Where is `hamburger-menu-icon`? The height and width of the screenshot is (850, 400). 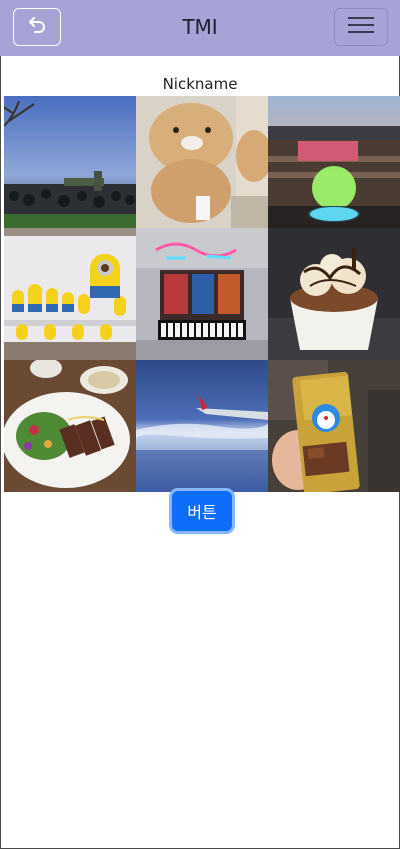
hamburger-menu-icon is located at coordinates (361, 27).